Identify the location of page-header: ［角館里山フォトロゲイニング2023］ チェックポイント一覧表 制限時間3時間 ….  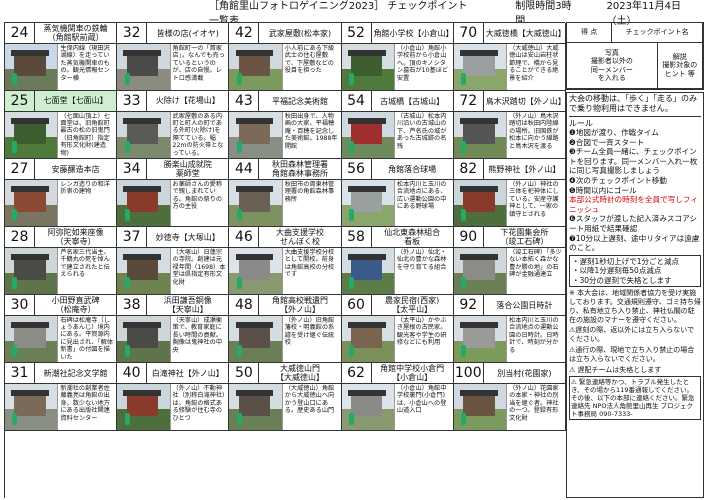
(353, 14).